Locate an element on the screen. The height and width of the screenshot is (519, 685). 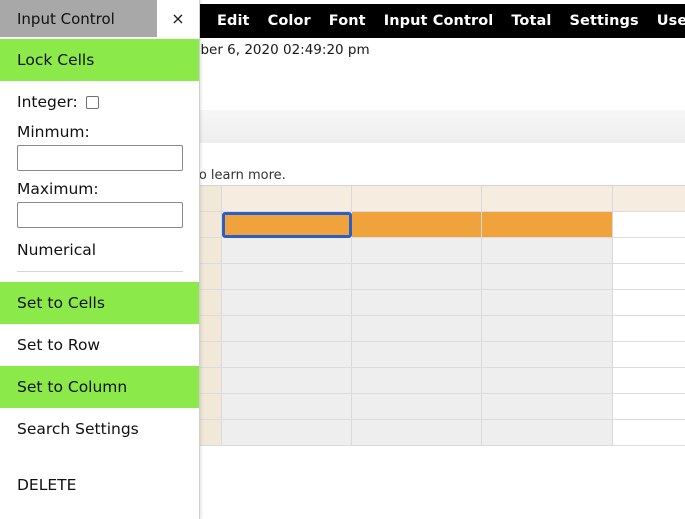
search-settings-button: Search Settings is located at coordinates (99, 429).